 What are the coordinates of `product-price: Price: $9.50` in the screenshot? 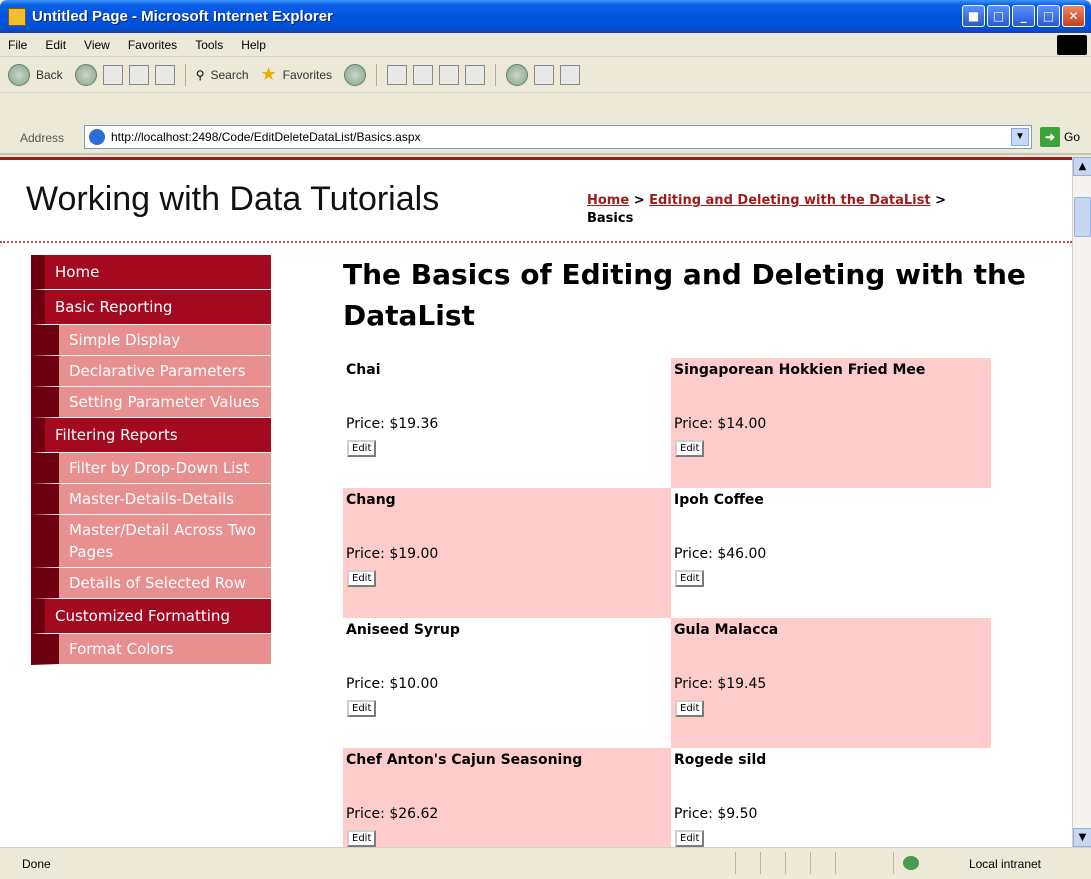 It's located at (716, 814).